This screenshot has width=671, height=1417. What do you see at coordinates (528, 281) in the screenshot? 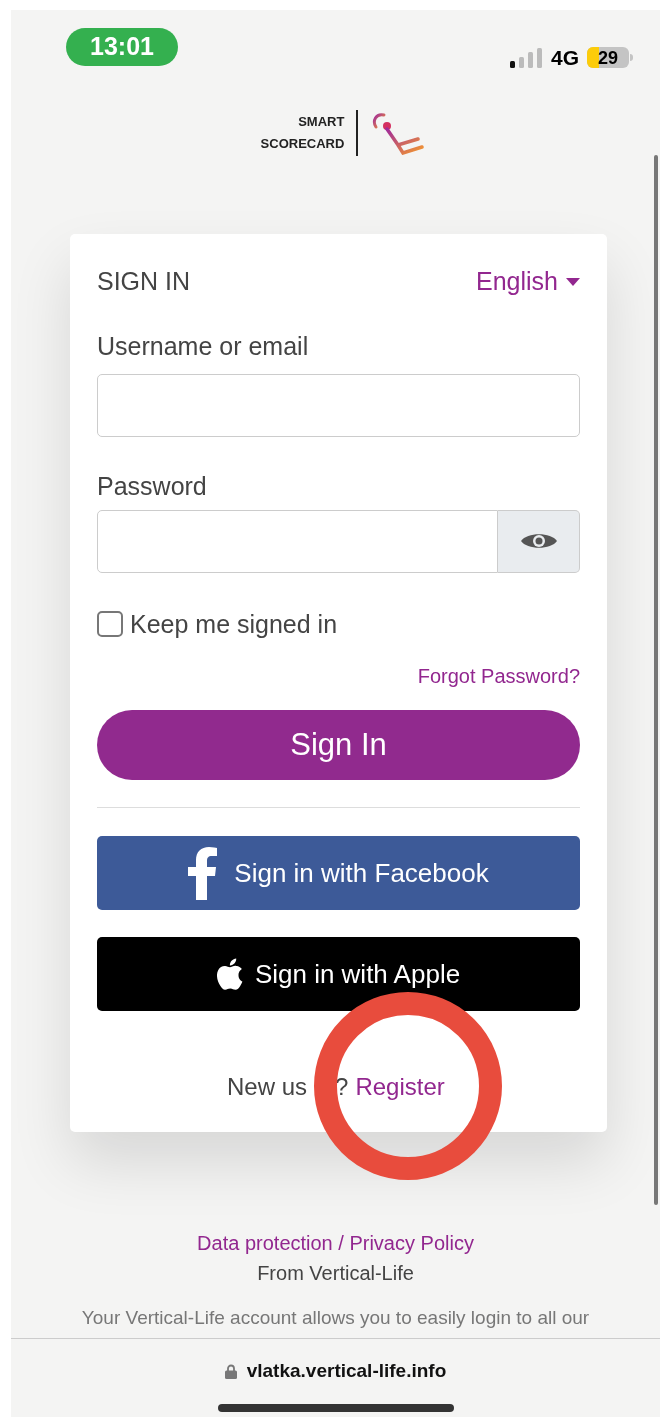
I see `language-dropdown: English` at bounding box center [528, 281].